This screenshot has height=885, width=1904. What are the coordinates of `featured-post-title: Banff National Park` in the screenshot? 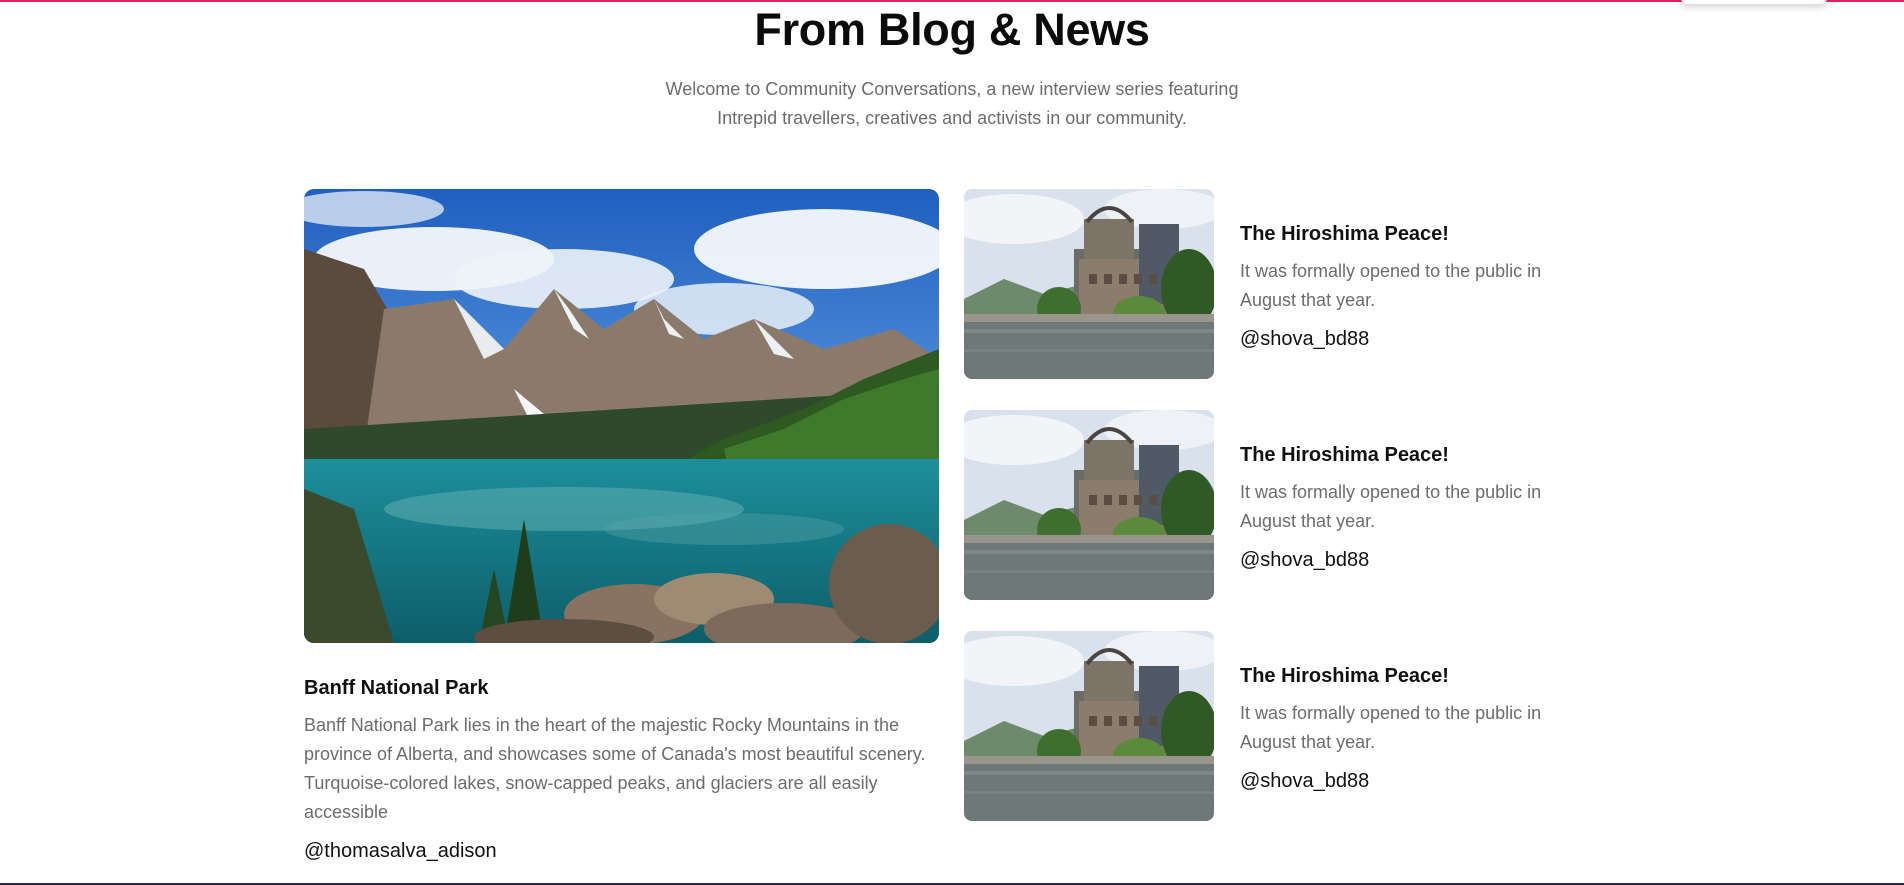 It's located at (396, 688).